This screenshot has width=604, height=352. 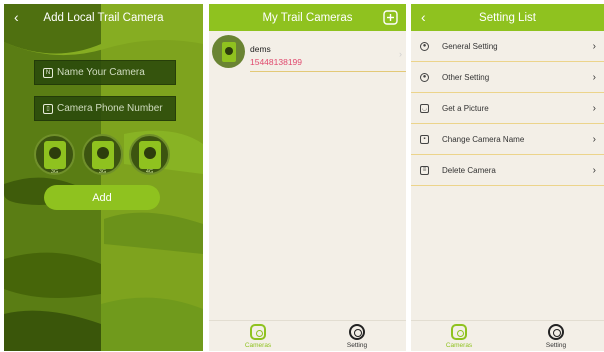 I want to click on camera-phone-field: ▯, so click(x=105, y=108).